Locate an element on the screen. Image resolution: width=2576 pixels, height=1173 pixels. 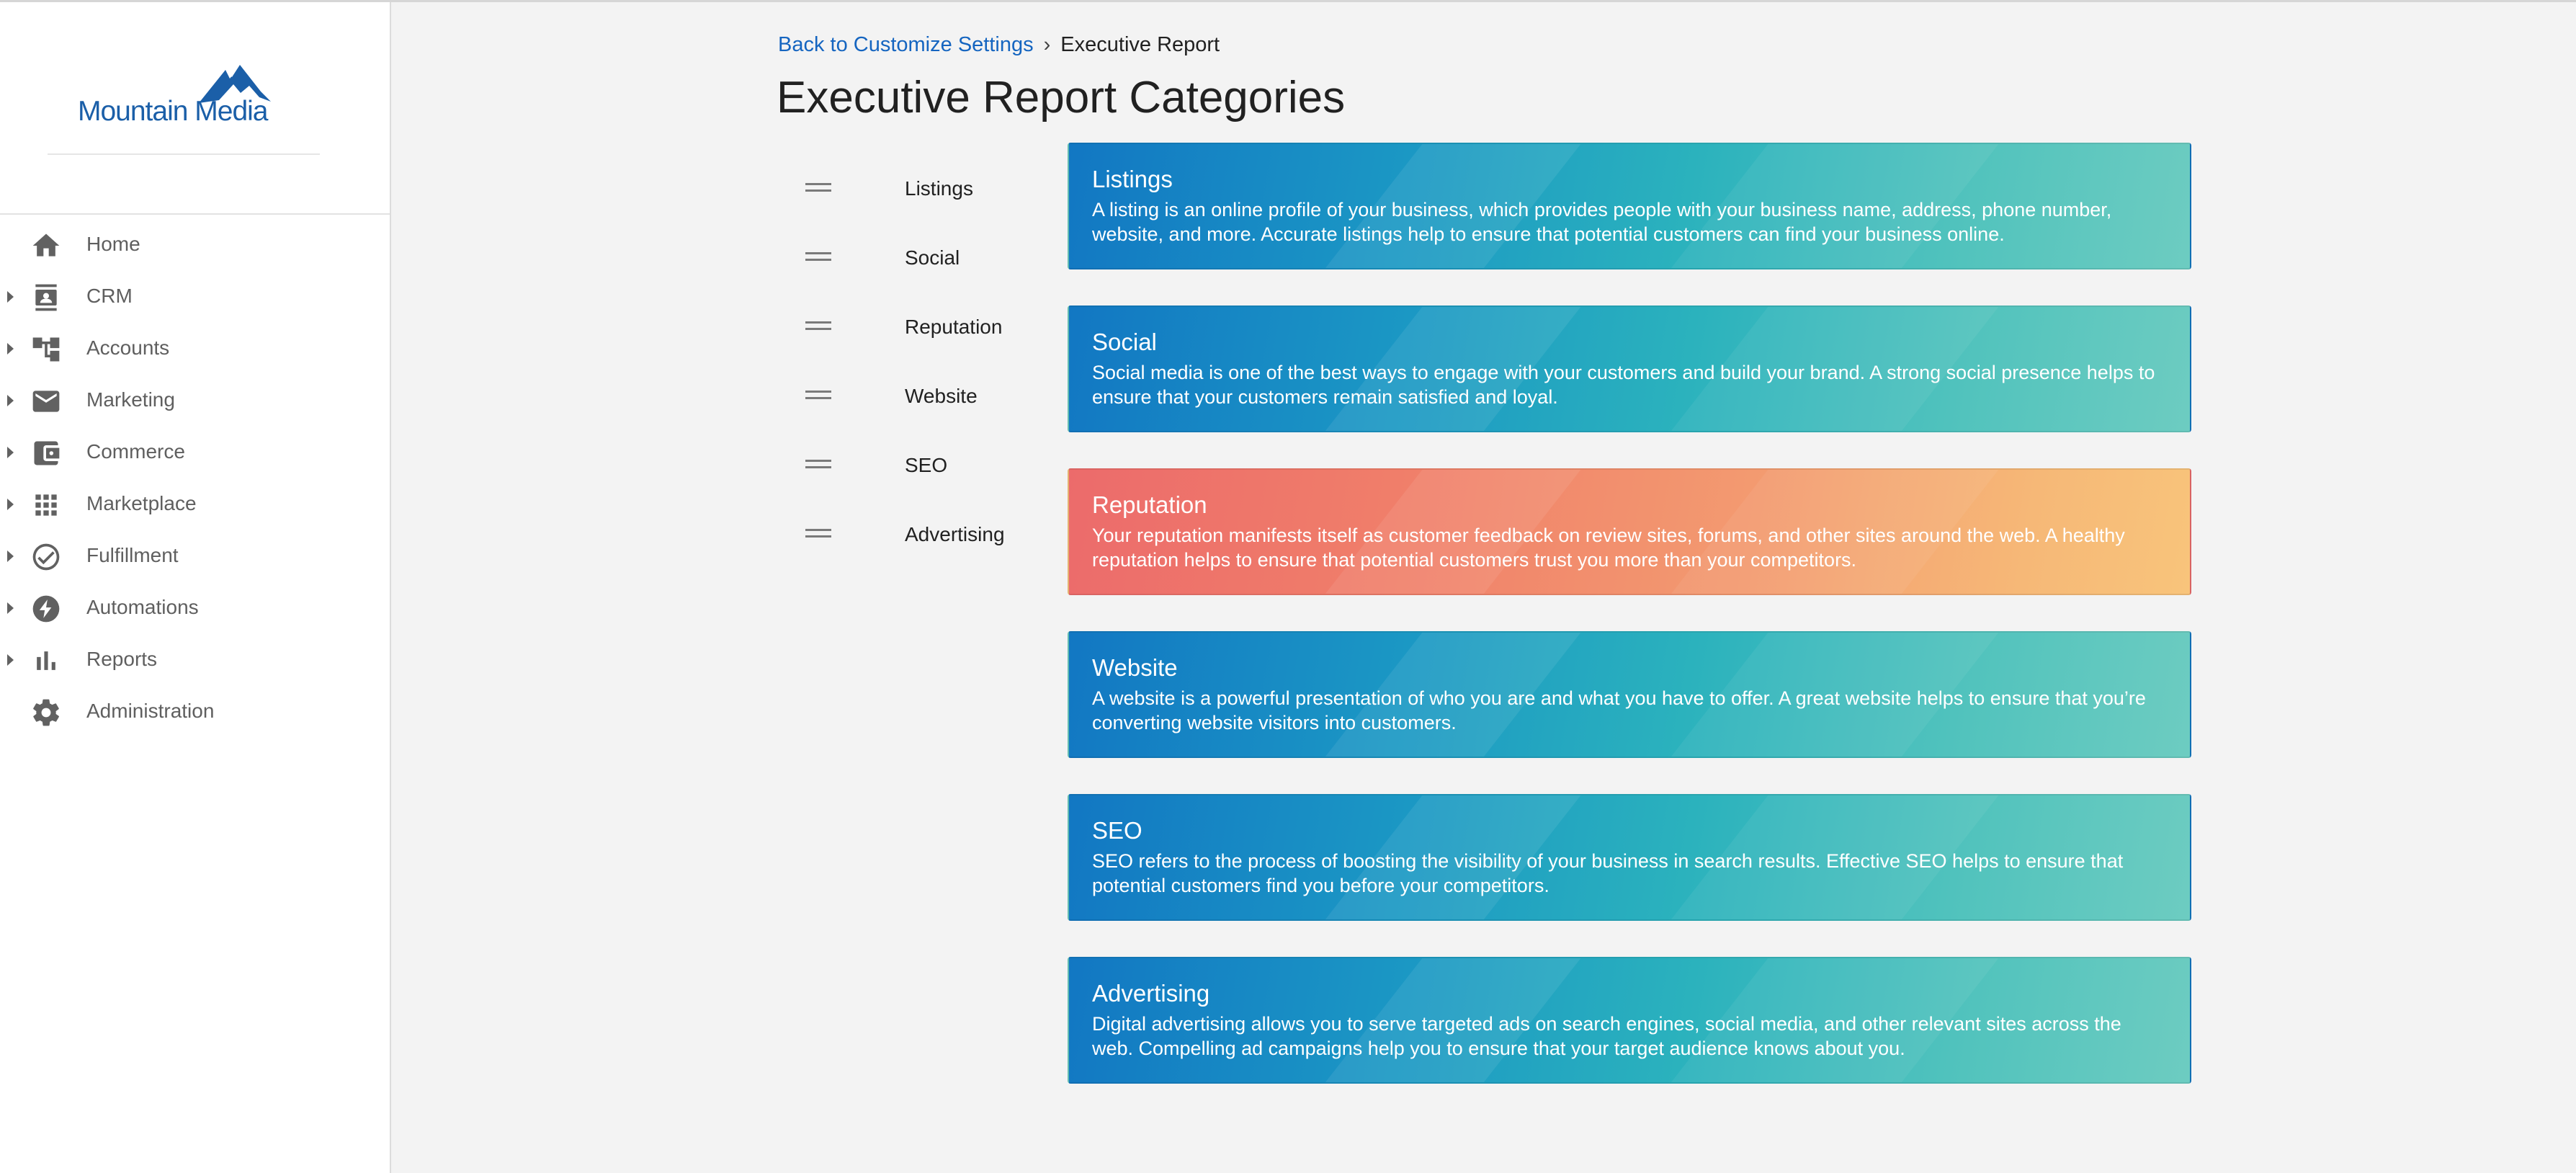
sidebar-item-administration: Administration is located at coordinates (195, 711).